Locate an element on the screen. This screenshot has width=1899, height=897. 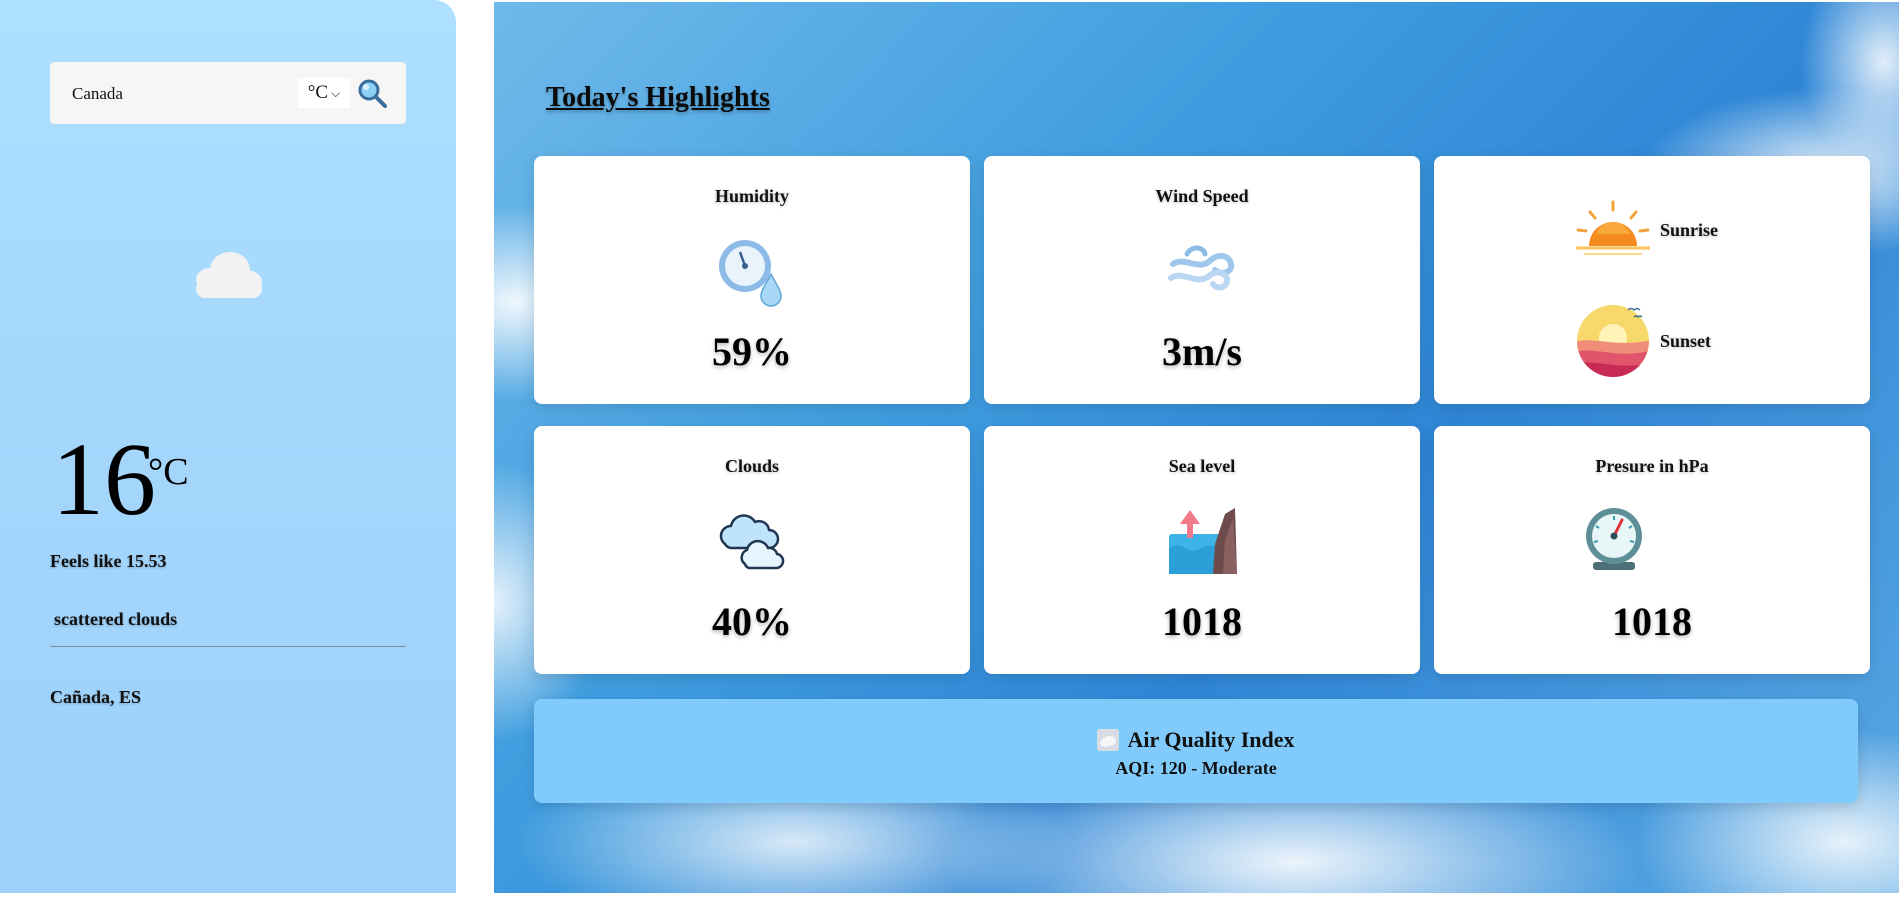
sunrise-icon is located at coordinates (1613, 227).